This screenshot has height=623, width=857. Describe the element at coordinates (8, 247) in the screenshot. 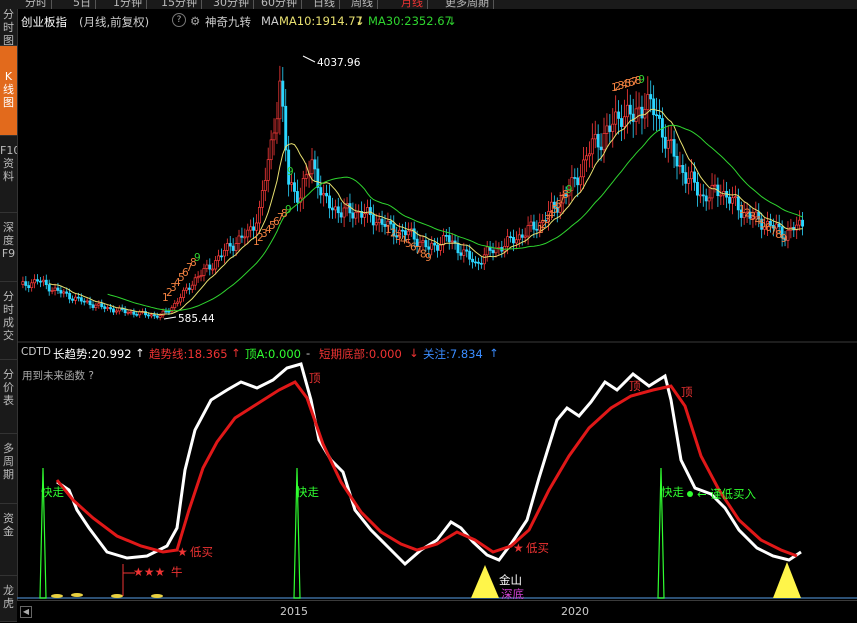

I see `sidebar-tab-3: 深度F9` at that location.